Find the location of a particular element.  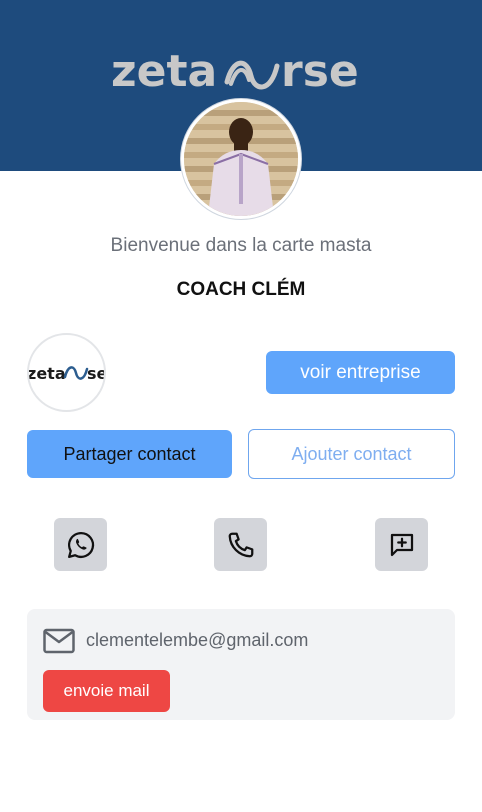

call-button is located at coordinates (240, 544).